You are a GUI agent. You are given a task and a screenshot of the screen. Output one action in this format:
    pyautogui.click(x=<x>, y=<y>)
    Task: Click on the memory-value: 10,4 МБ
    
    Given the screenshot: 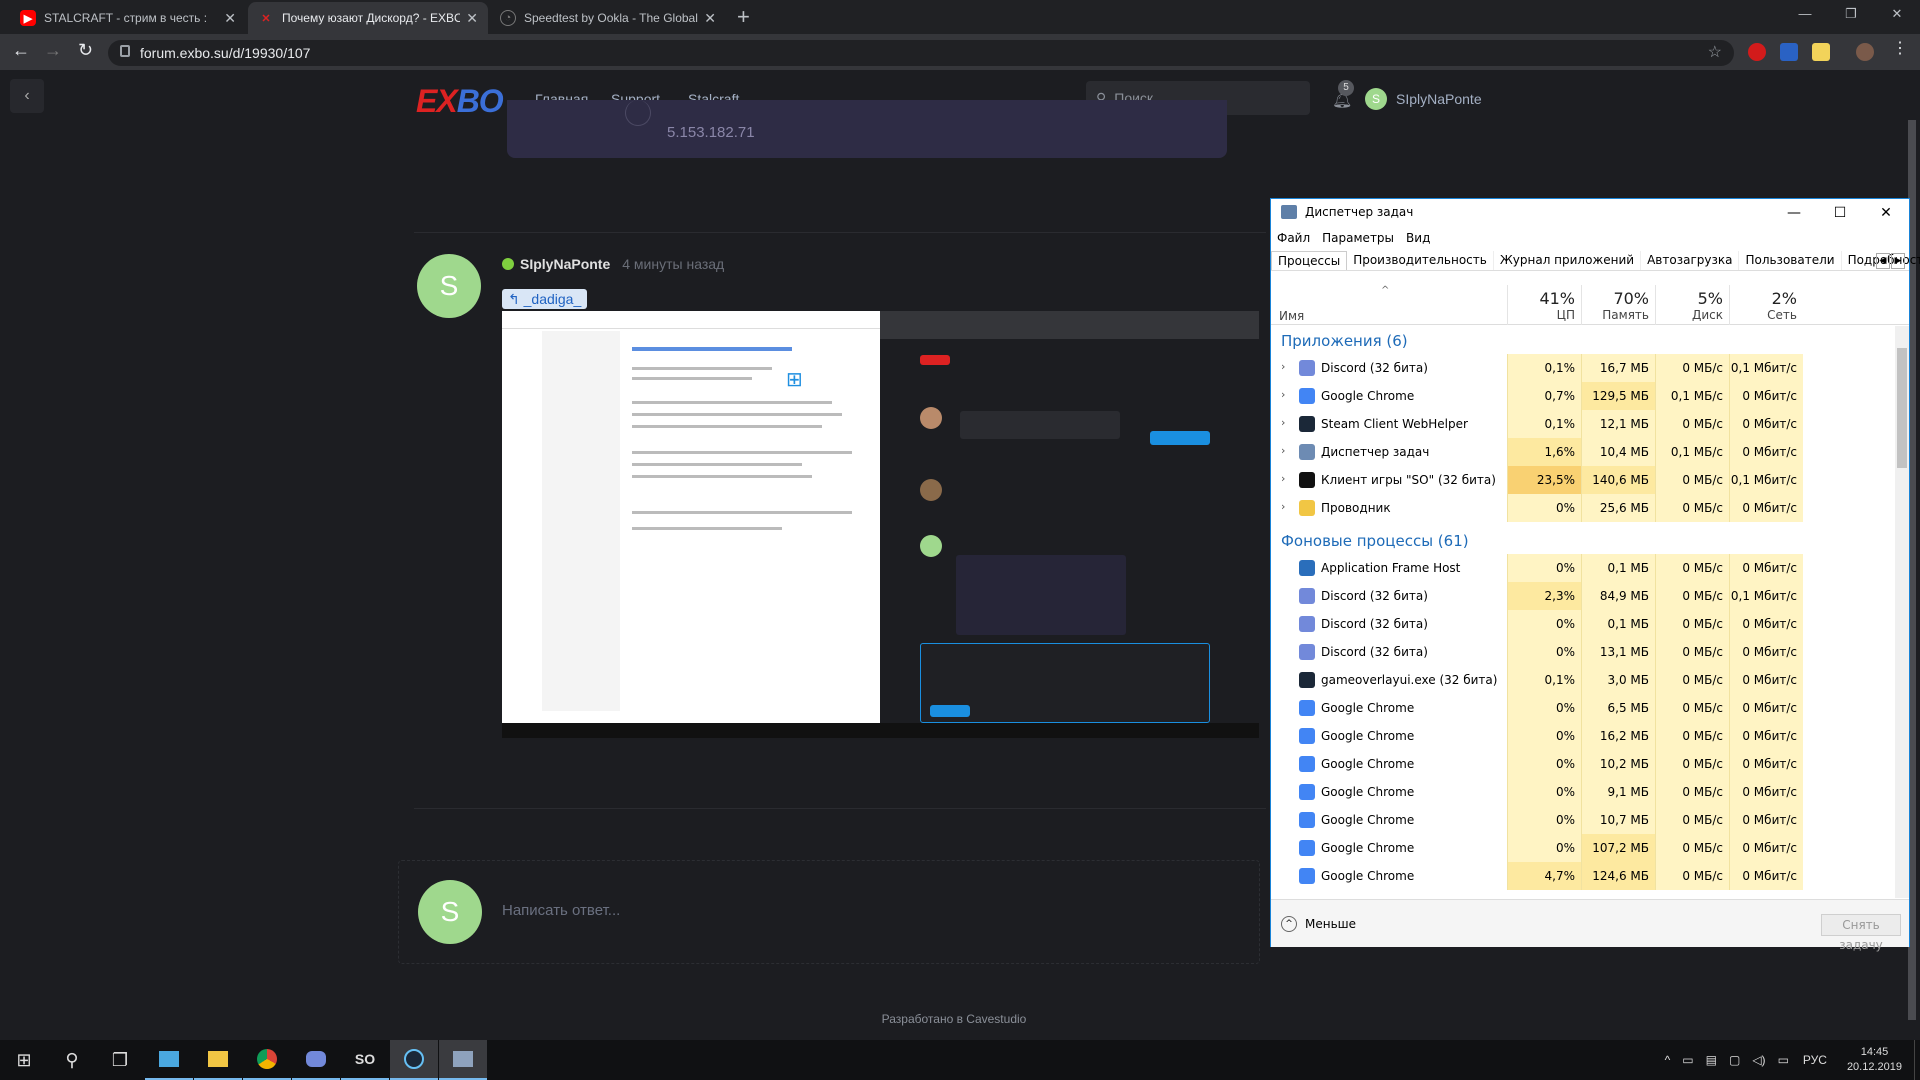 What is the action you would take?
    pyautogui.click(x=1618, y=452)
    